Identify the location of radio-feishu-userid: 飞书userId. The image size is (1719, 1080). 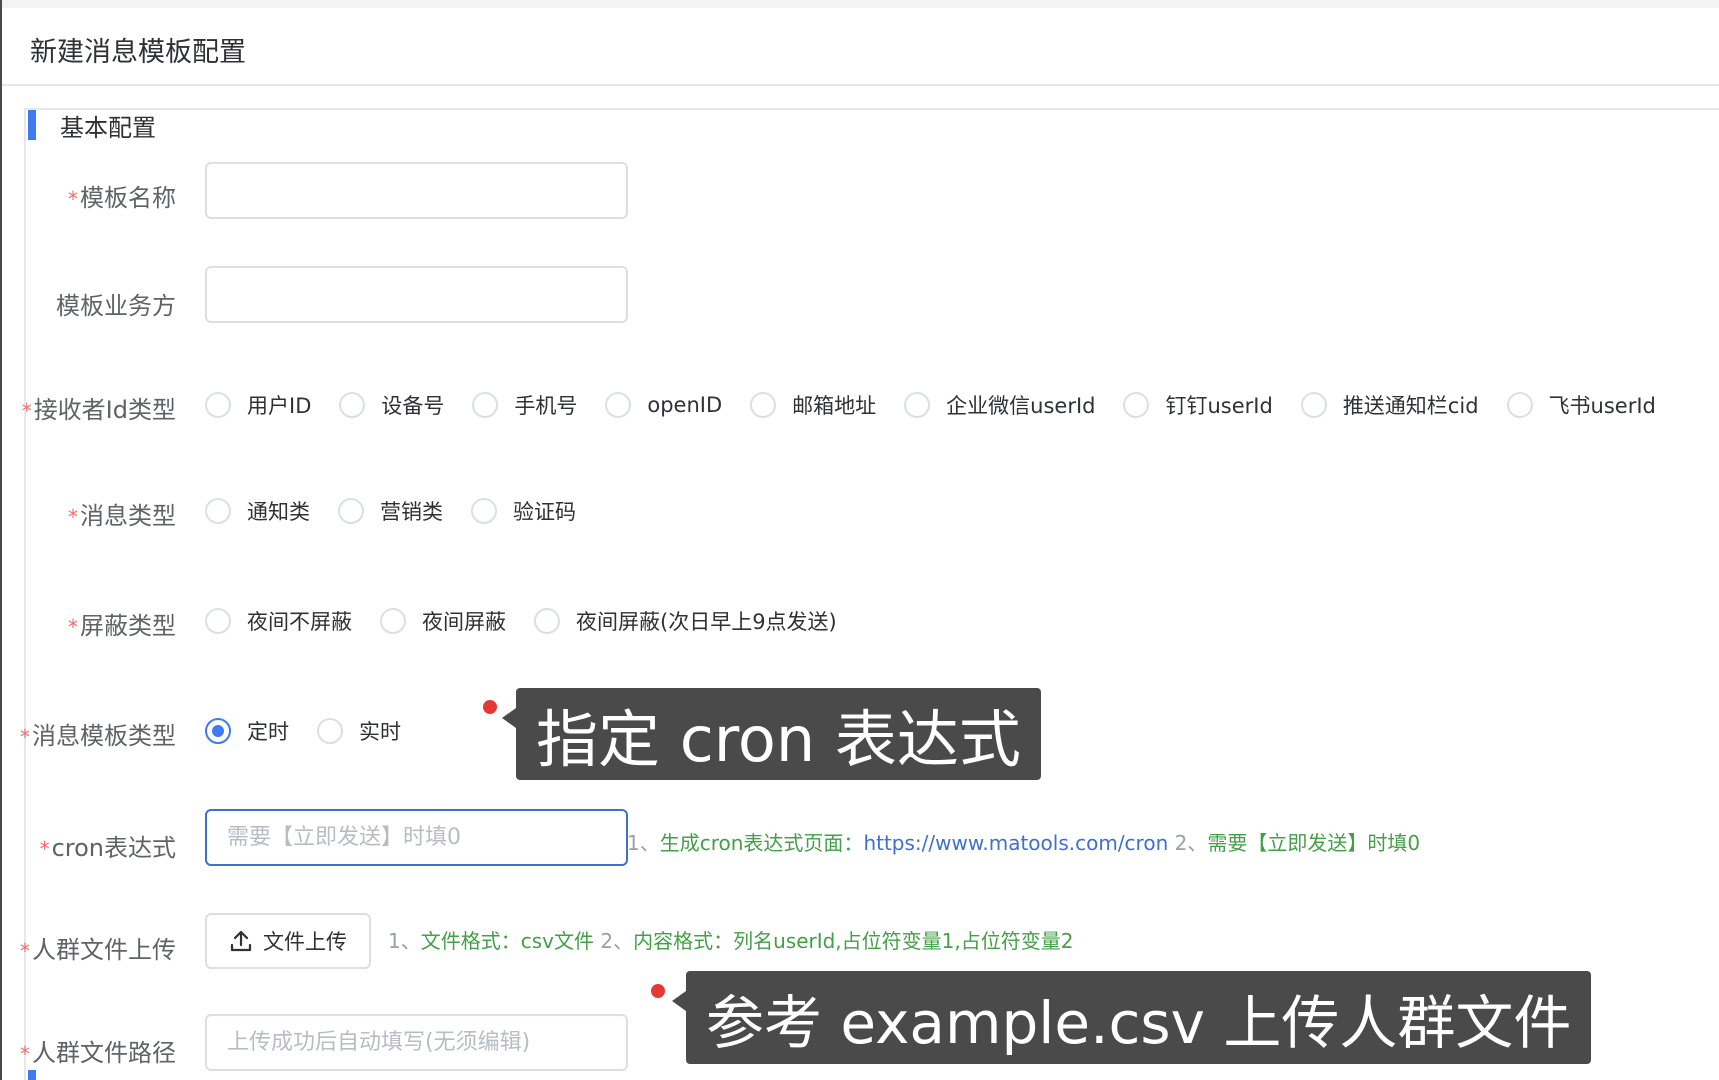
(1581, 405).